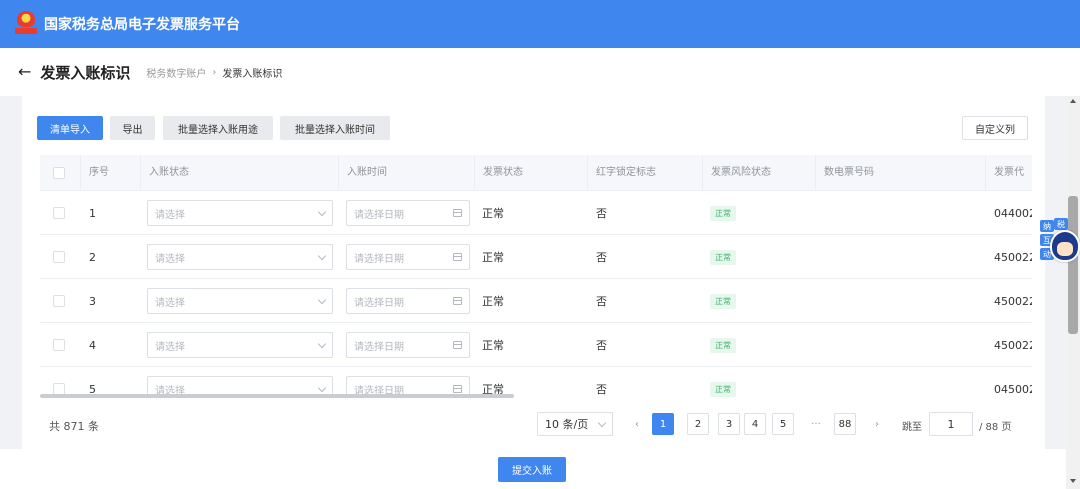 Image resolution: width=1080 pixels, height=489 pixels. Describe the element at coordinates (536, 301) in the screenshot. I see `table-row: 3 请选择 请选择日期 正常 否 正常 450022` at that location.